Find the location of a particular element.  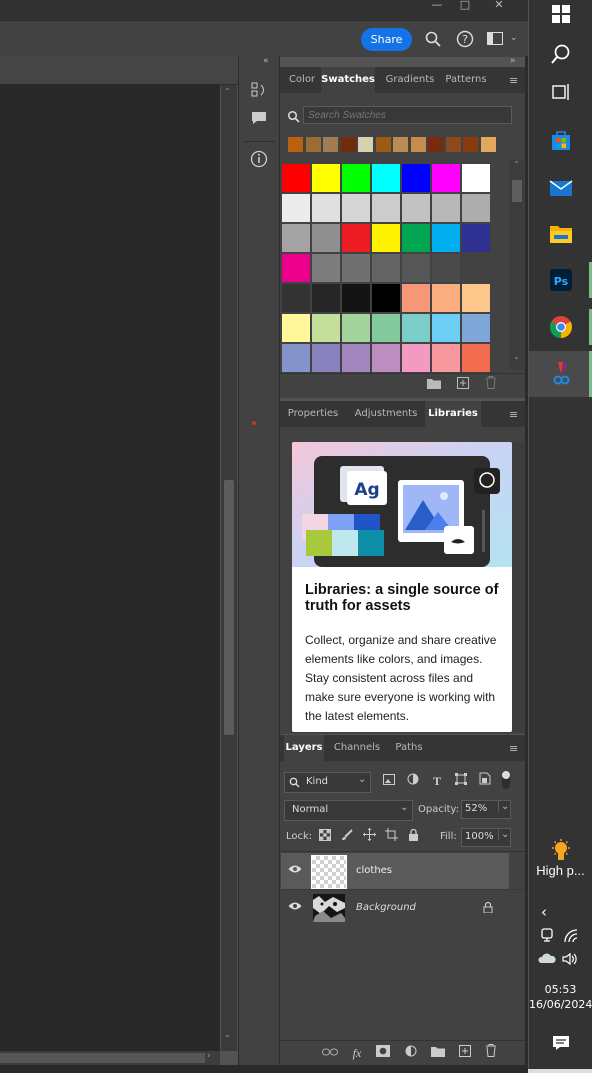

new-group-icon is located at coordinates (438, 1053).